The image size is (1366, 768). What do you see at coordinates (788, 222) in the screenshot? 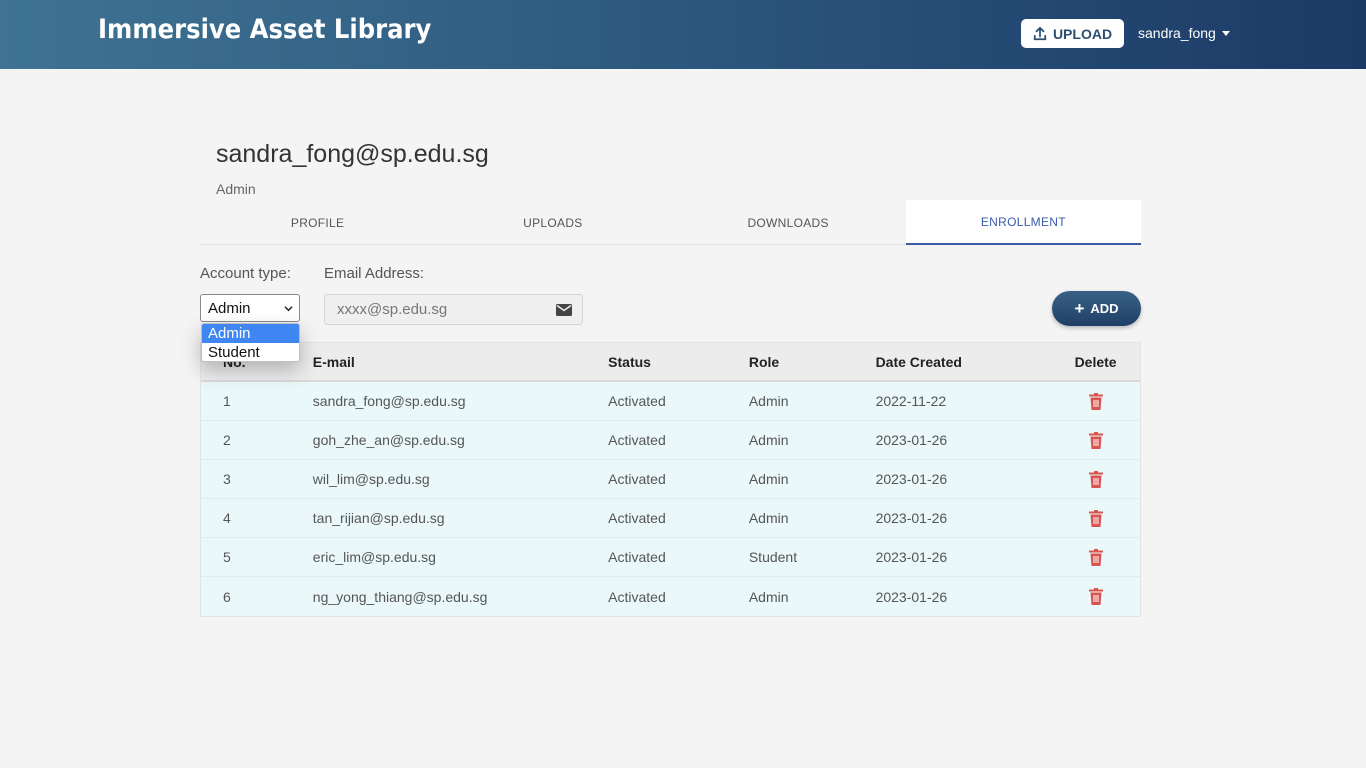
I see `tab-downloads: DOWNLOADS` at bounding box center [788, 222].